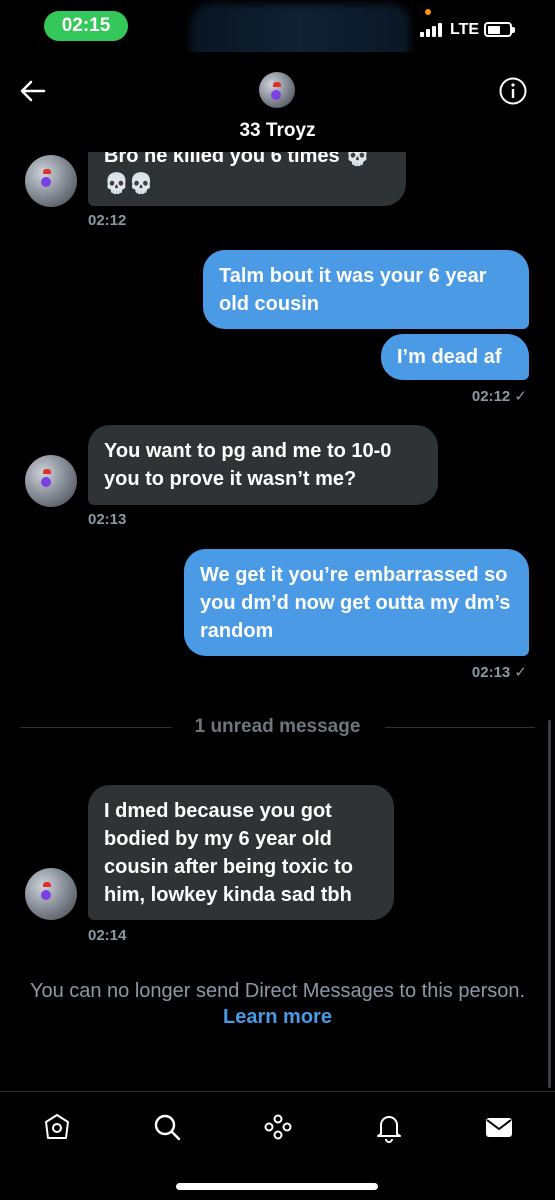  I want to click on message-bubble-outgoing: I’m dead af, so click(455, 357).